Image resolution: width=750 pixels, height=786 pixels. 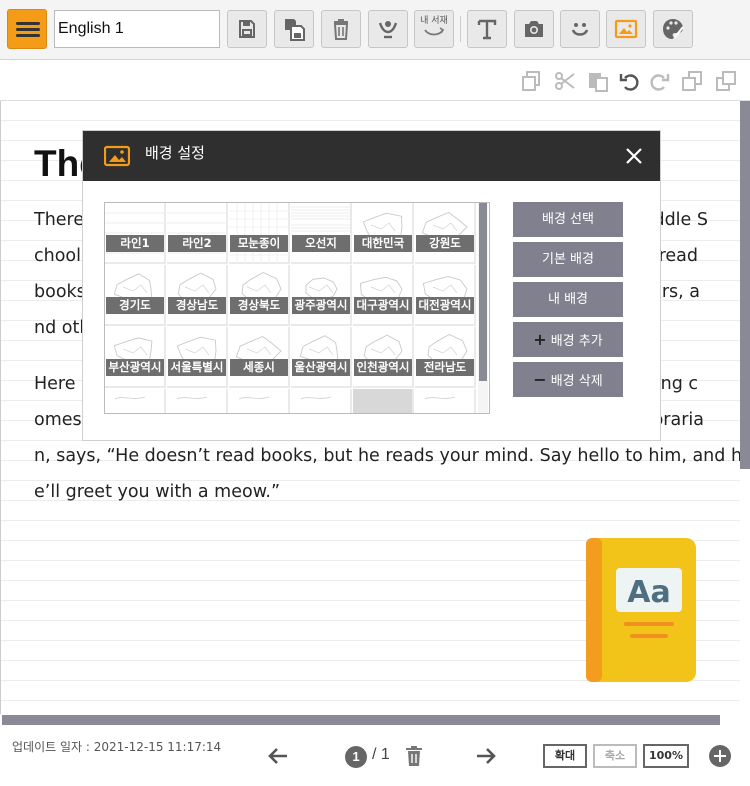 I want to click on arrow-left-icon, so click(x=277, y=756).